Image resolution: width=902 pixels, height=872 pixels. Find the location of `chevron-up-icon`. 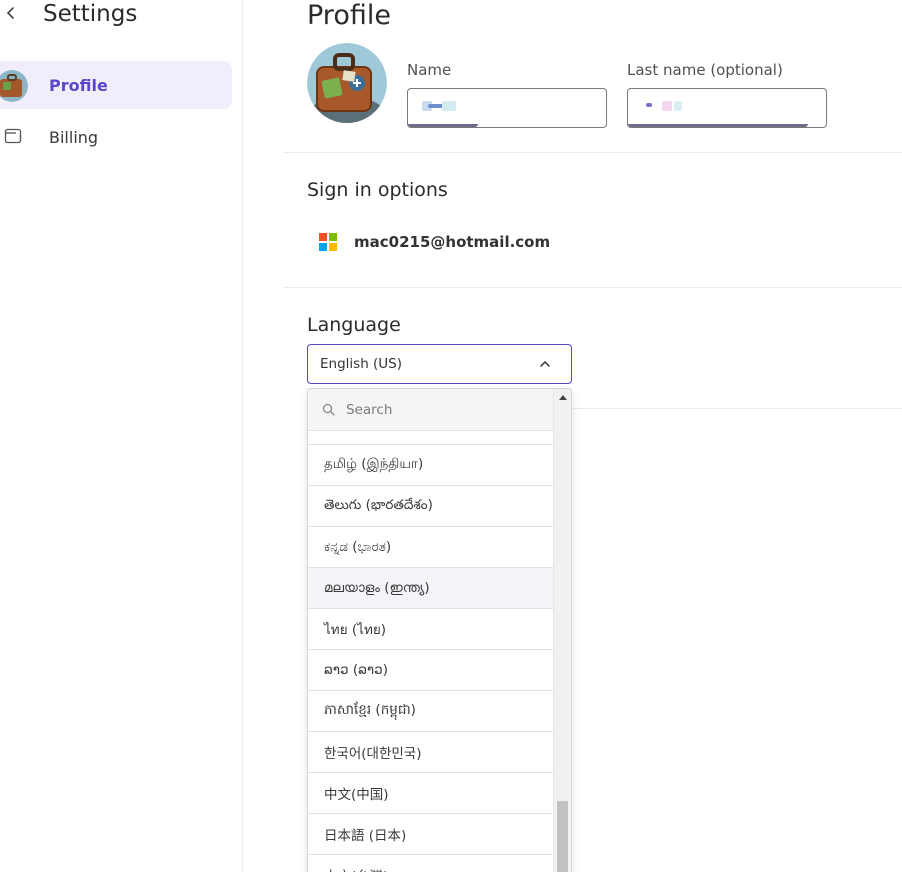

chevron-up-icon is located at coordinates (545, 363).